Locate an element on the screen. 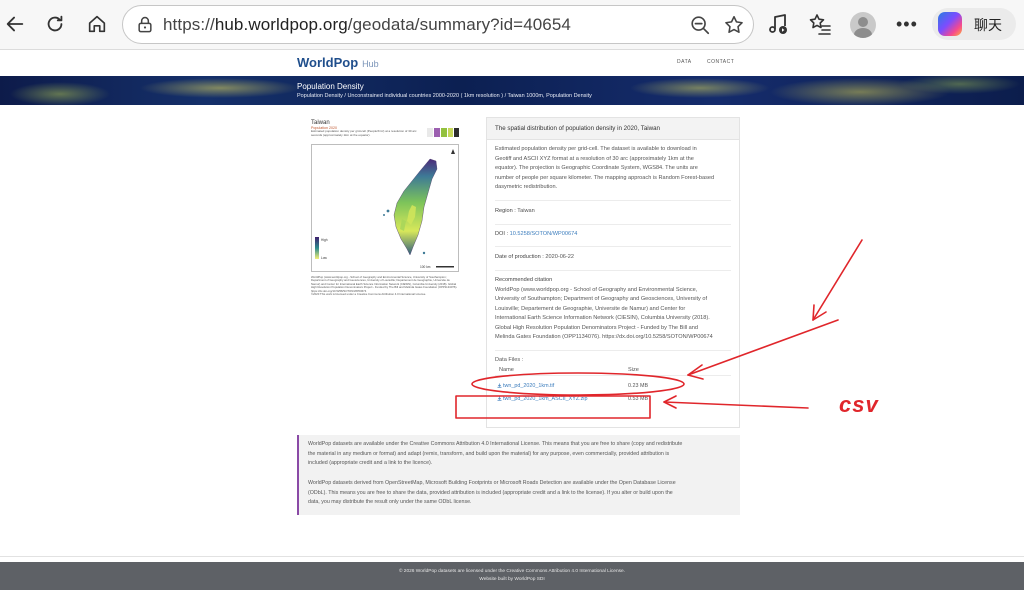  file-name: twn_pd_2020_1km.tif is located at coordinates (529, 386).